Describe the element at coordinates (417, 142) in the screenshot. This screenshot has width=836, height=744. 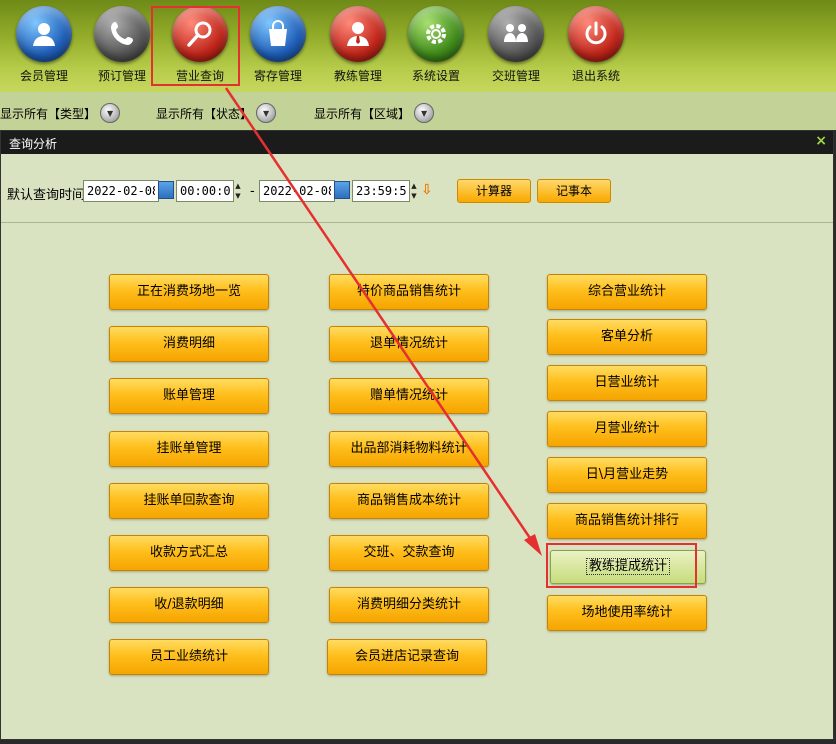
I see `panel-title-bar: 查询分析 ×` at that location.